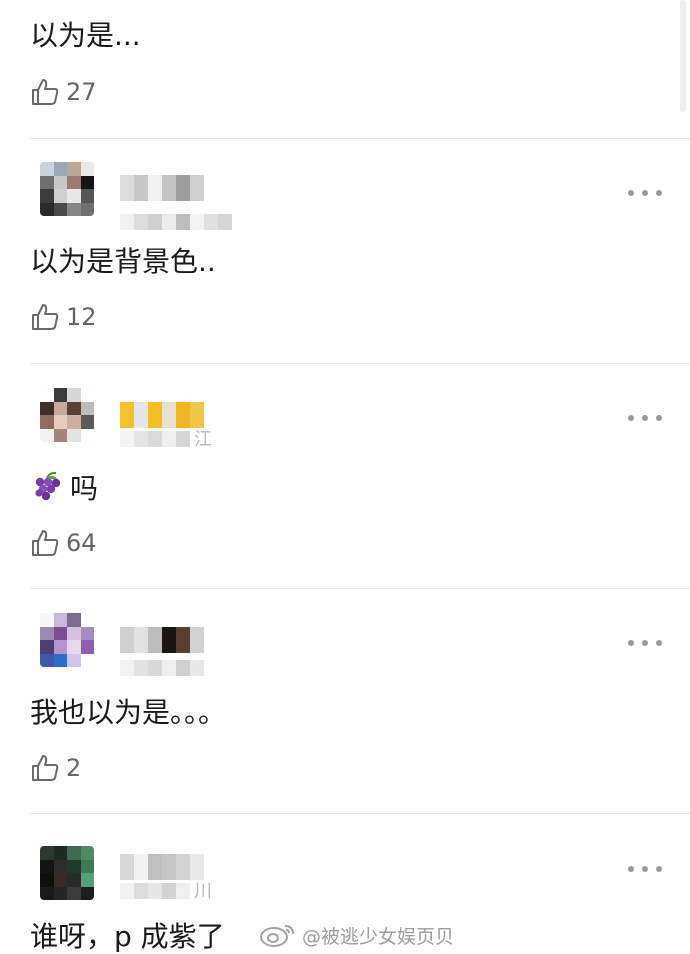 The width and height of the screenshot is (690, 954). I want to click on comment-text: 我也以为是。。。, so click(128, 712).